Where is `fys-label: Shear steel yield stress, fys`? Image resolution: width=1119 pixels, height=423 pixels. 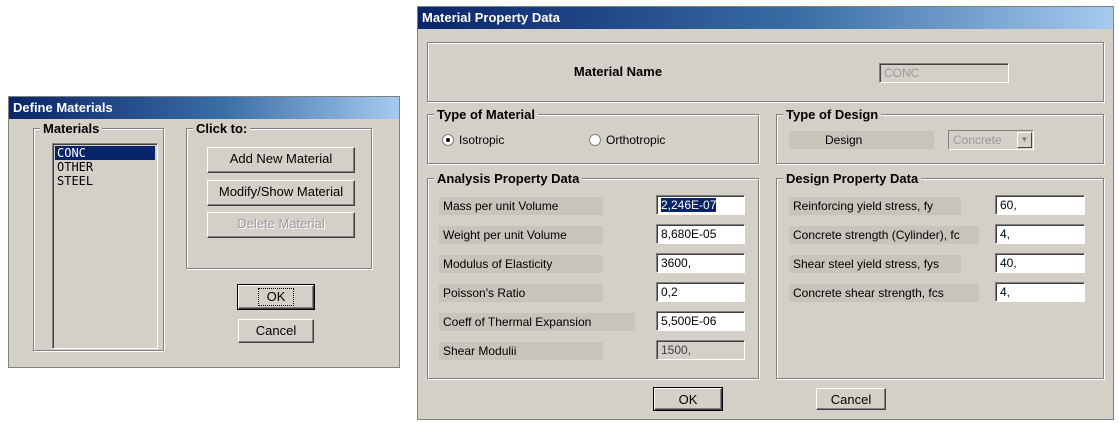 fys-label: Shear steel yield stress, fys is located at coordinates (875, 264).